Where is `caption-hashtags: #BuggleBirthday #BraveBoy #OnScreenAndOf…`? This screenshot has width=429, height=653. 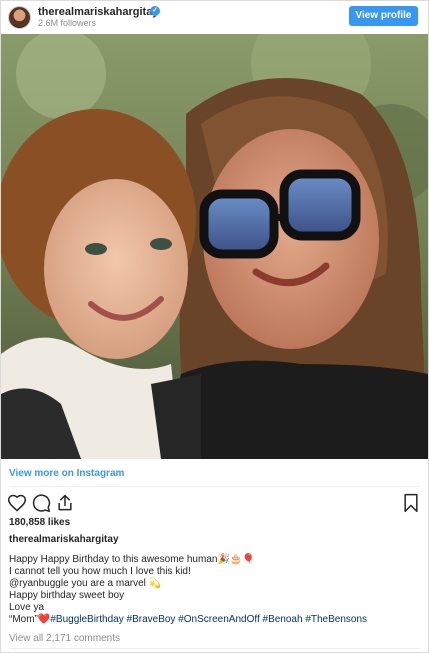
caption-hashtags: #BuggleBirthday #BraveBoy #OnScreenAndOf… is located at coordinates (208, 619).